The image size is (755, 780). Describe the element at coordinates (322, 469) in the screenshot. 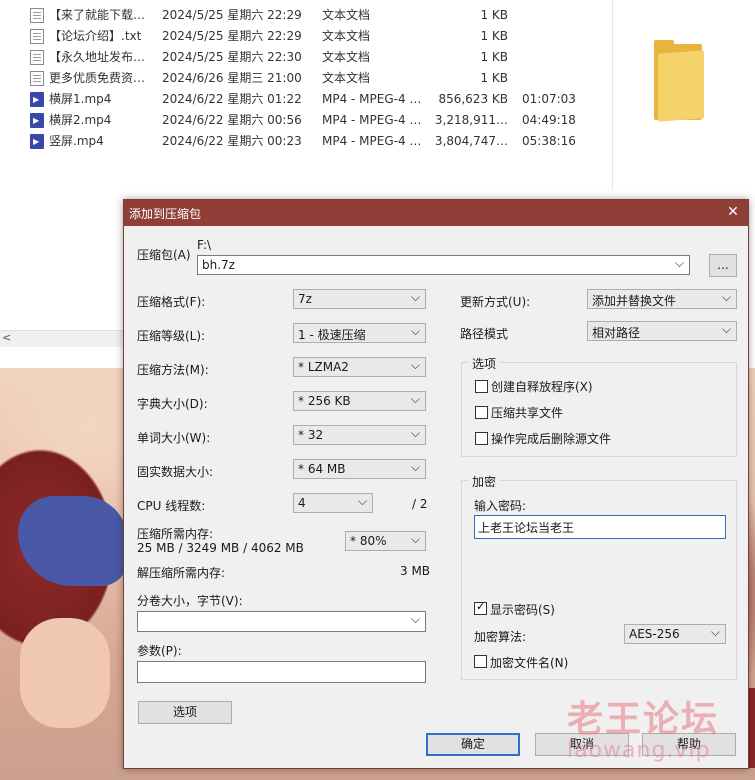

I see `solid-value: * 64 MB` at that location.